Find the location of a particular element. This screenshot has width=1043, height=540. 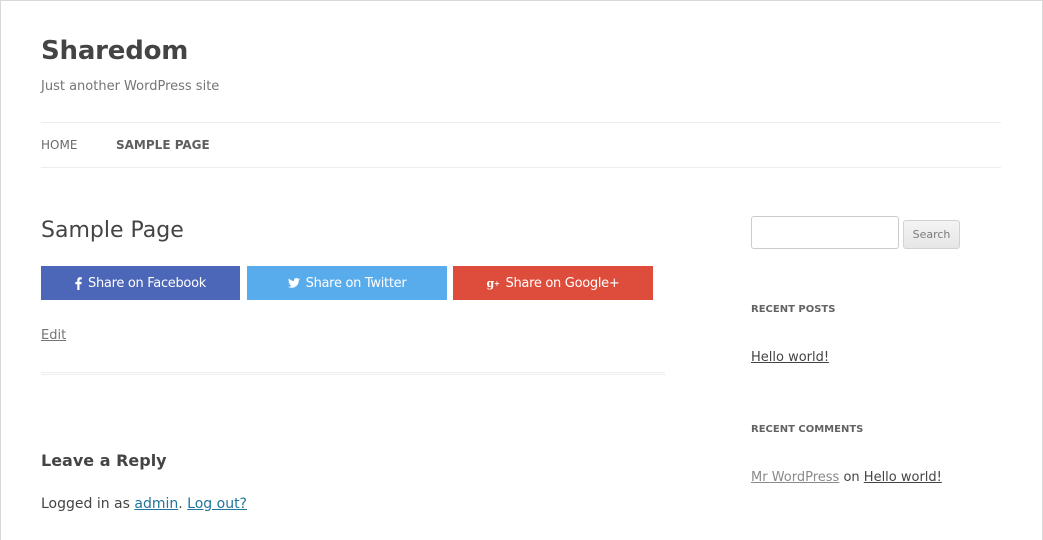

search-button: Search is located at coordinates (931, 234).